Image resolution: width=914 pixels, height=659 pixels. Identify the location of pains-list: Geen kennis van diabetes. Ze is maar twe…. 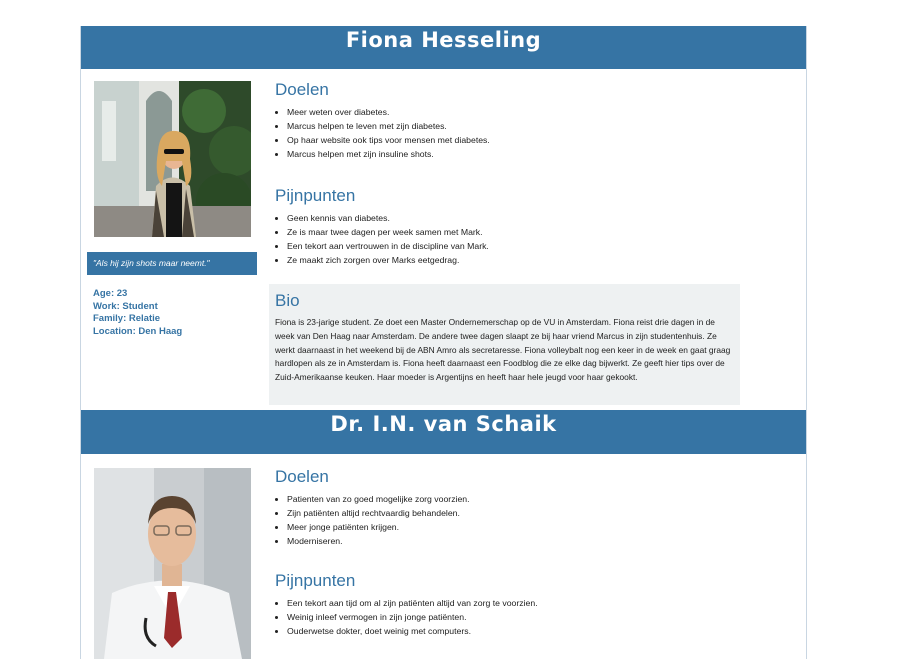
(510, 239).